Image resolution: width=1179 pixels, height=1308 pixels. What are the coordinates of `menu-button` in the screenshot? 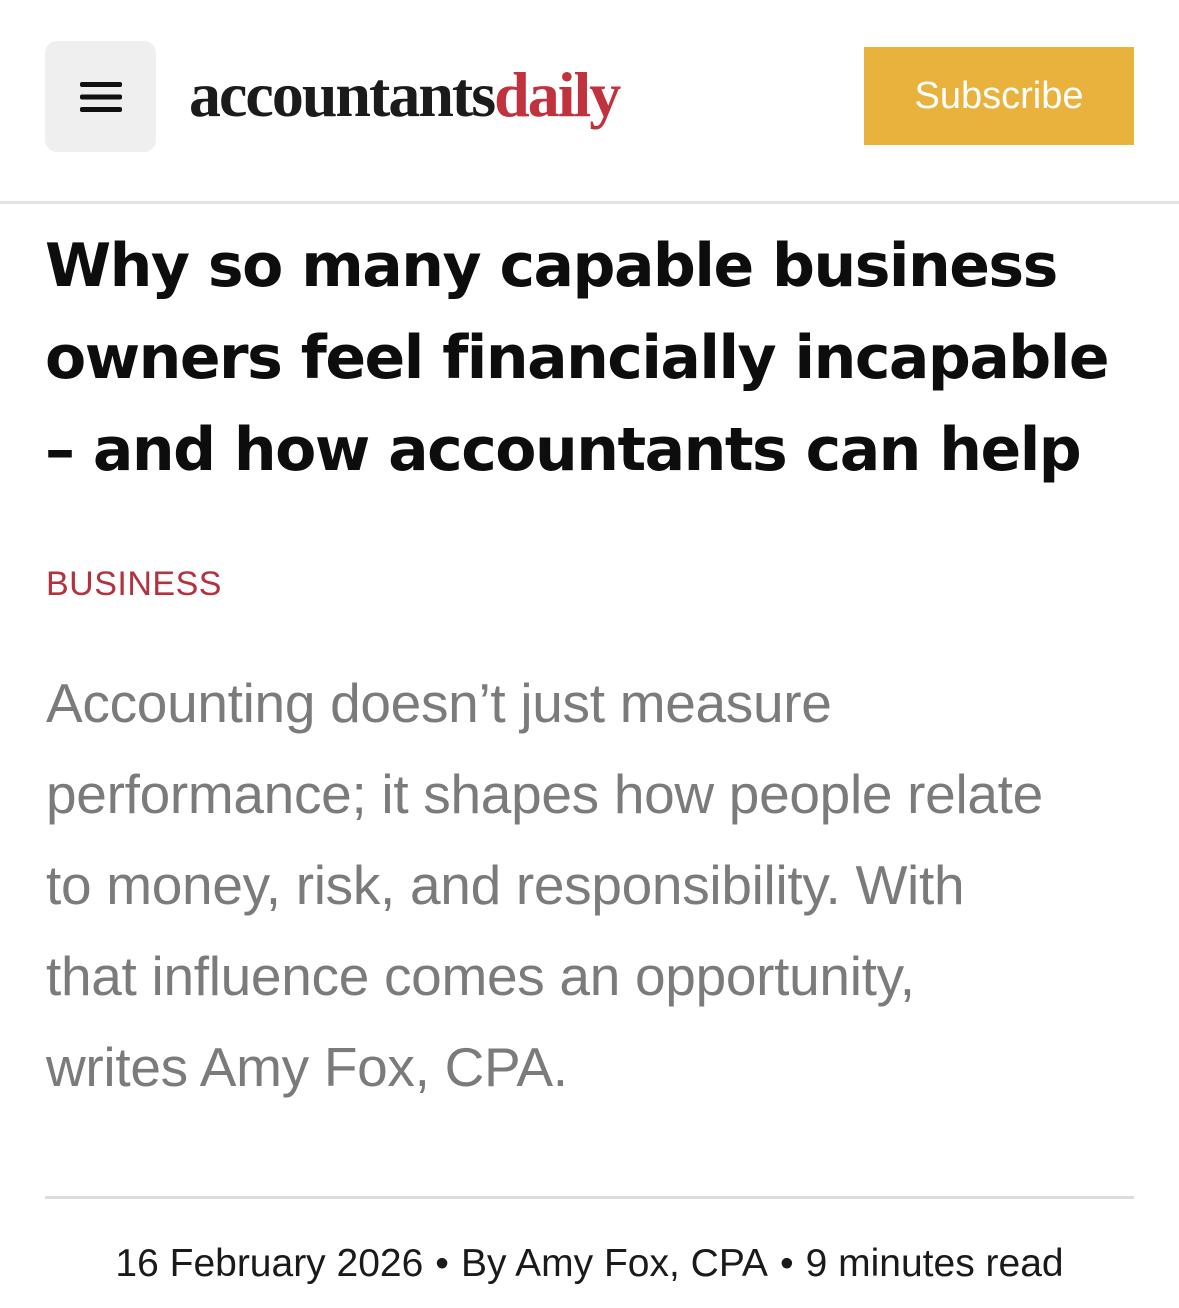 It's located at (100, 96).